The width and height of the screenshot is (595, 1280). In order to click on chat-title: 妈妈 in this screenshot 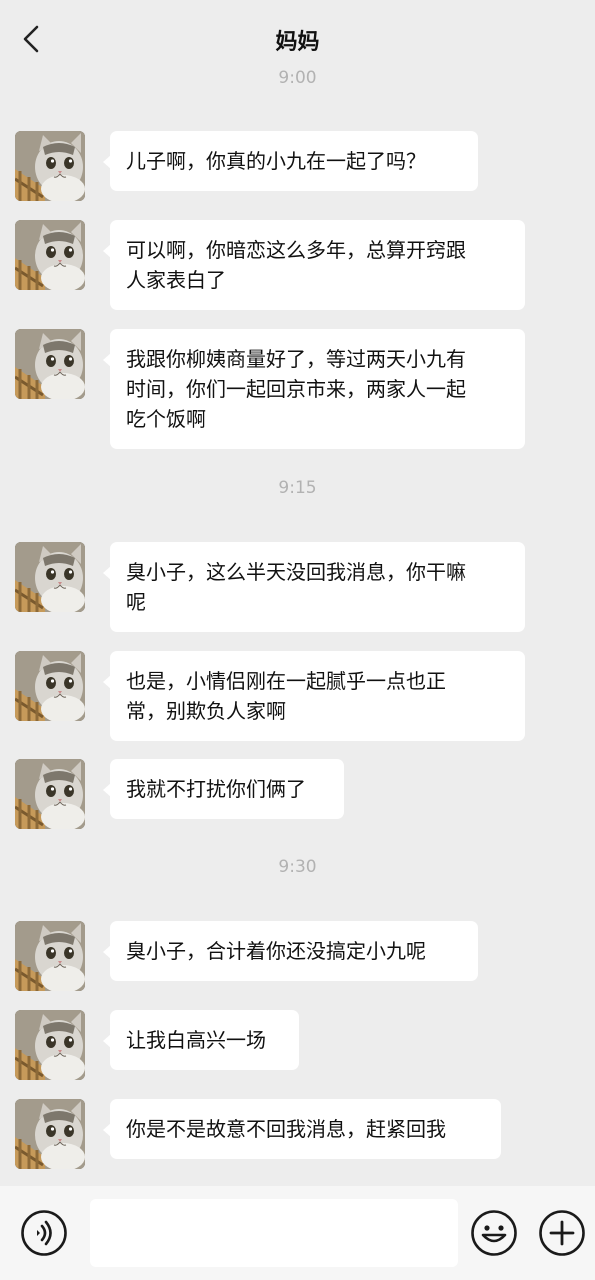, I will do `click(297, 42)`.